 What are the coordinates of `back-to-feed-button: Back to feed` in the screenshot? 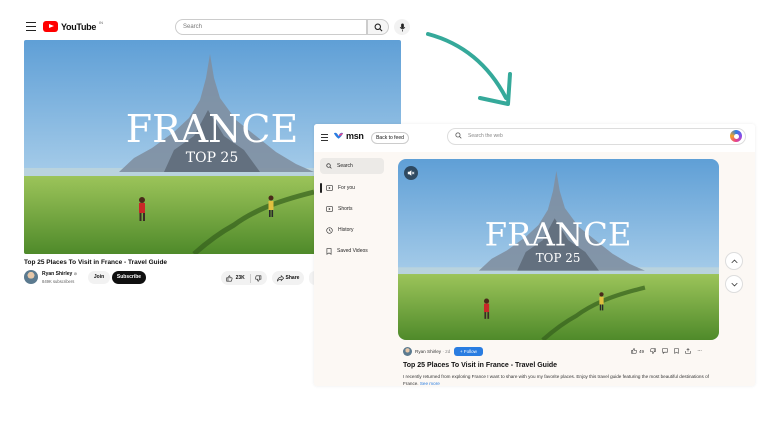 It's located at (390, 138).